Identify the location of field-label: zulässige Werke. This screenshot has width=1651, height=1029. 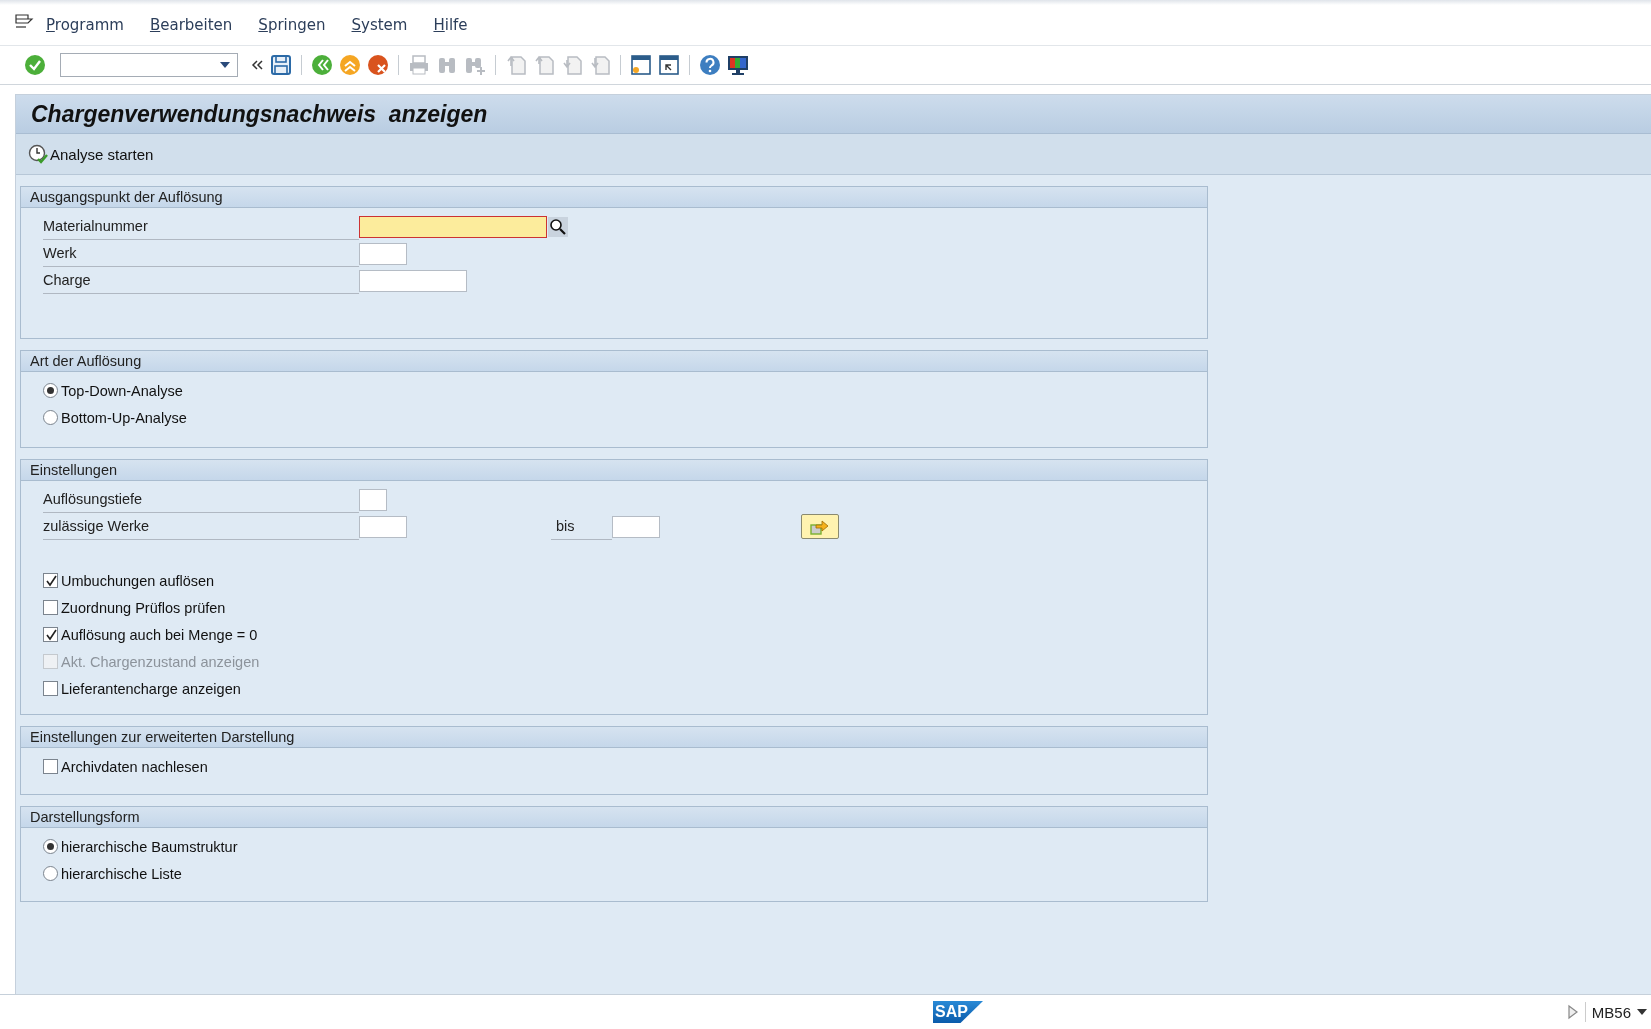
(201, 526).